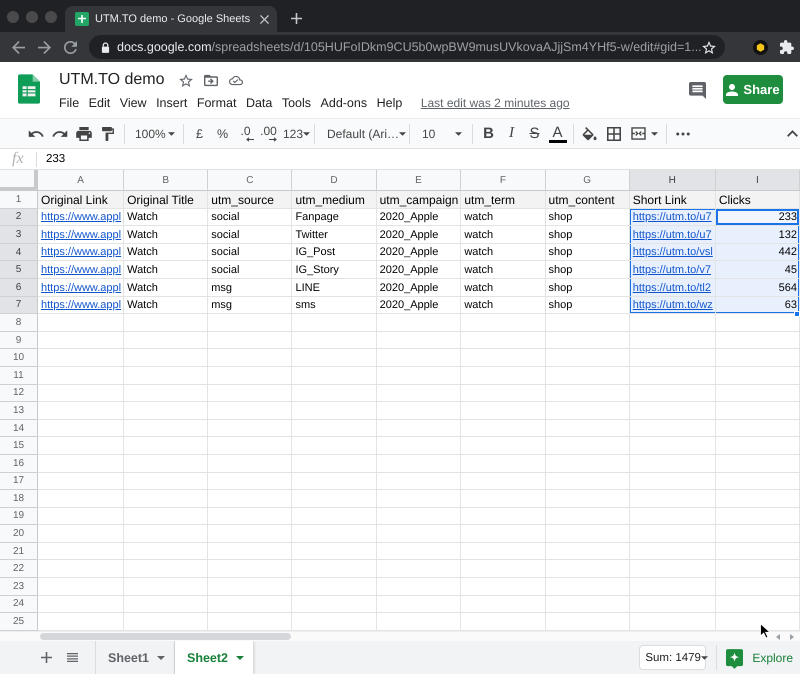 The width and height of the screenshot is (800, 674). Describe the element at coordinates (673, 305) in the screenshot. I see `link-cell: https://utm.to/wz` at that location.